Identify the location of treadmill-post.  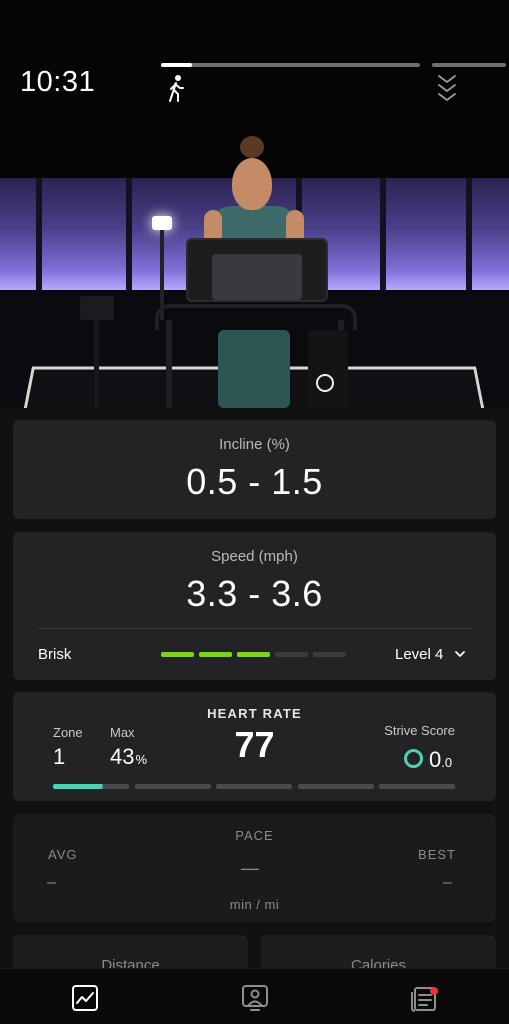
(169, 364).